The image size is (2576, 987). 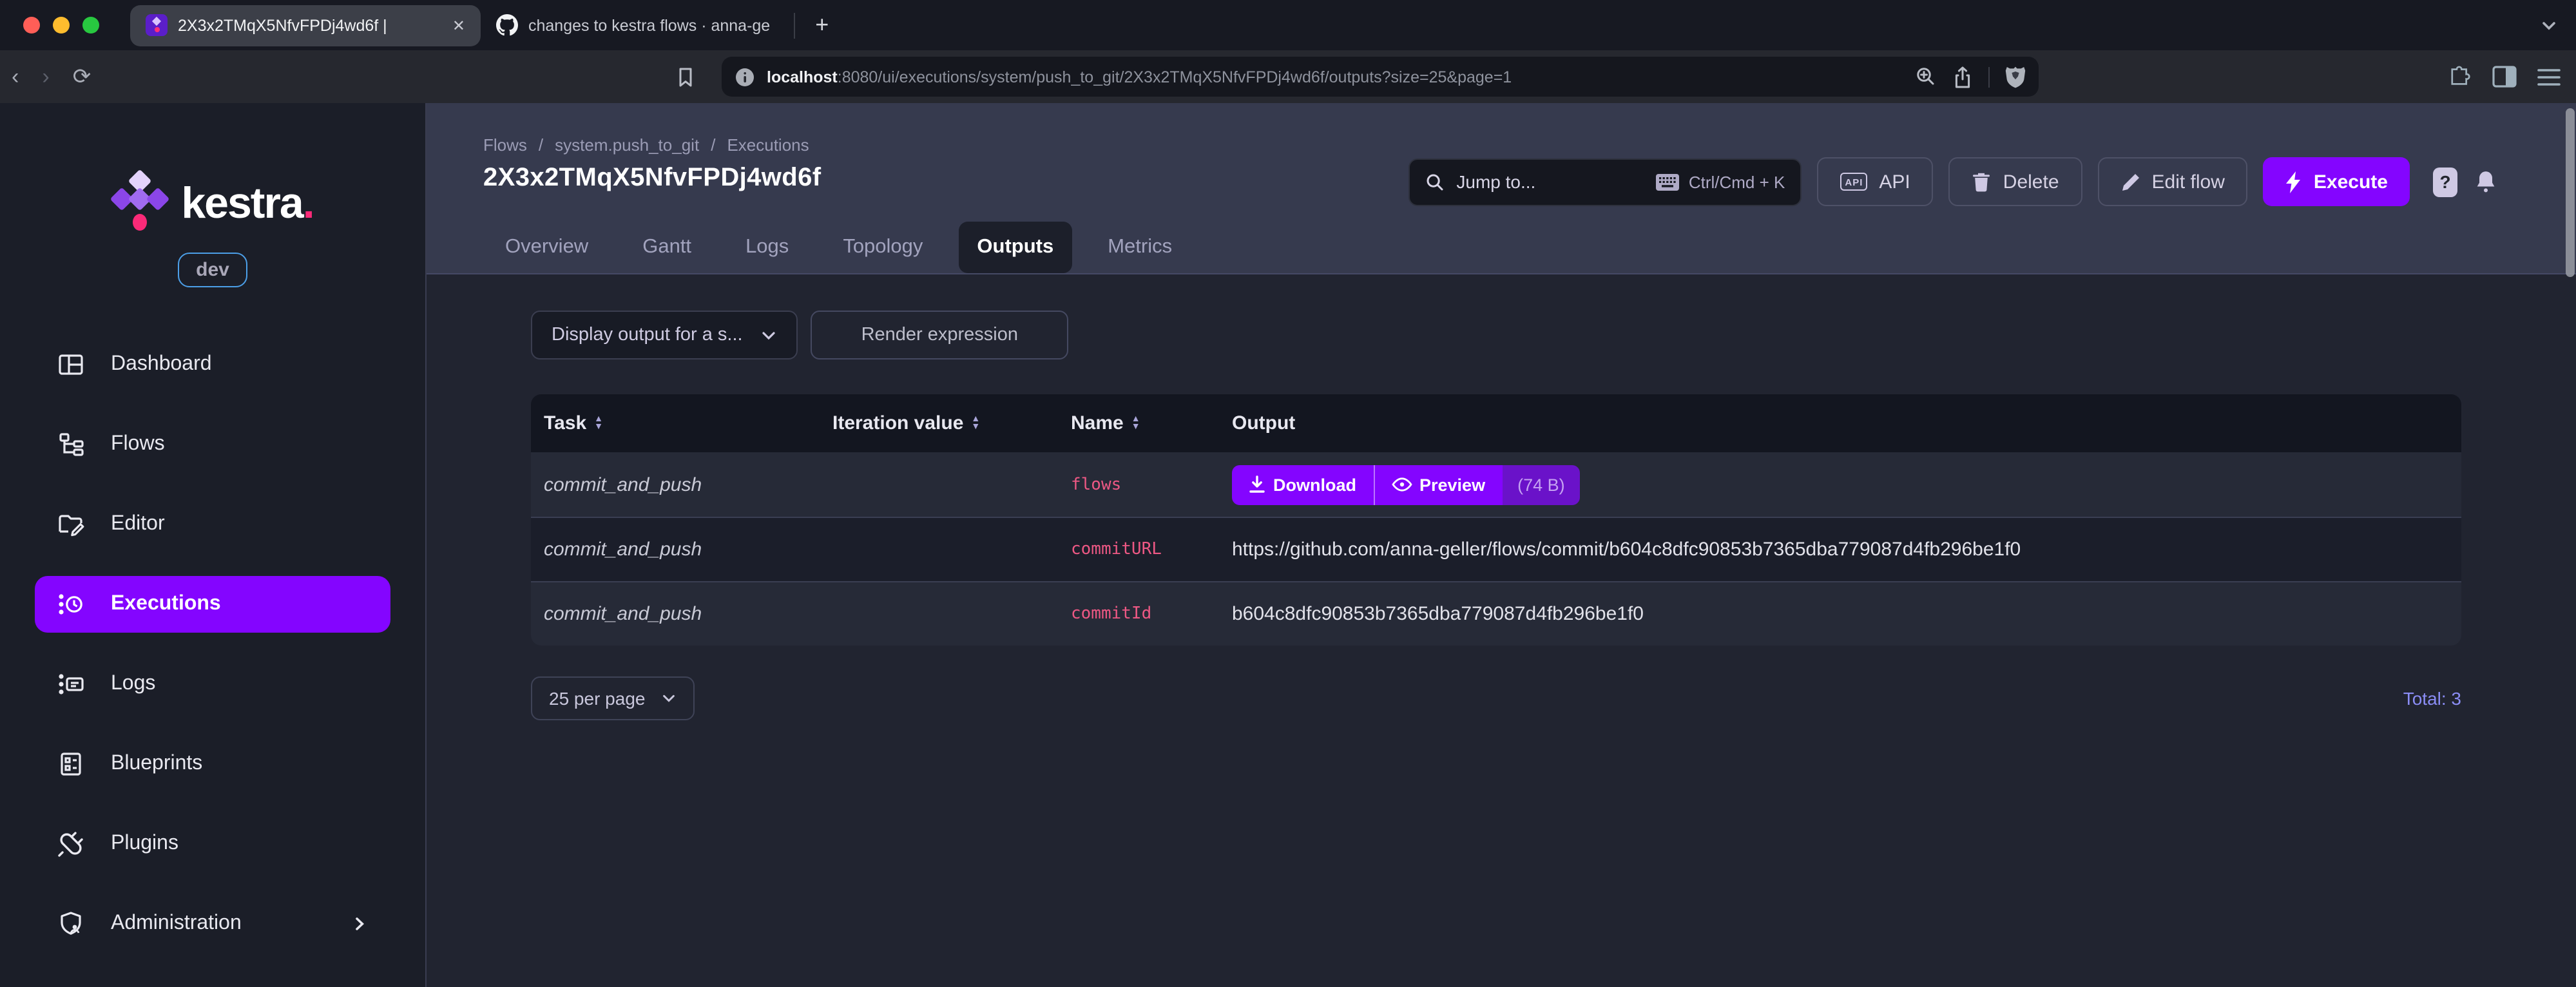 I want to click on dashboard-icon, so click(x=71, y=364).